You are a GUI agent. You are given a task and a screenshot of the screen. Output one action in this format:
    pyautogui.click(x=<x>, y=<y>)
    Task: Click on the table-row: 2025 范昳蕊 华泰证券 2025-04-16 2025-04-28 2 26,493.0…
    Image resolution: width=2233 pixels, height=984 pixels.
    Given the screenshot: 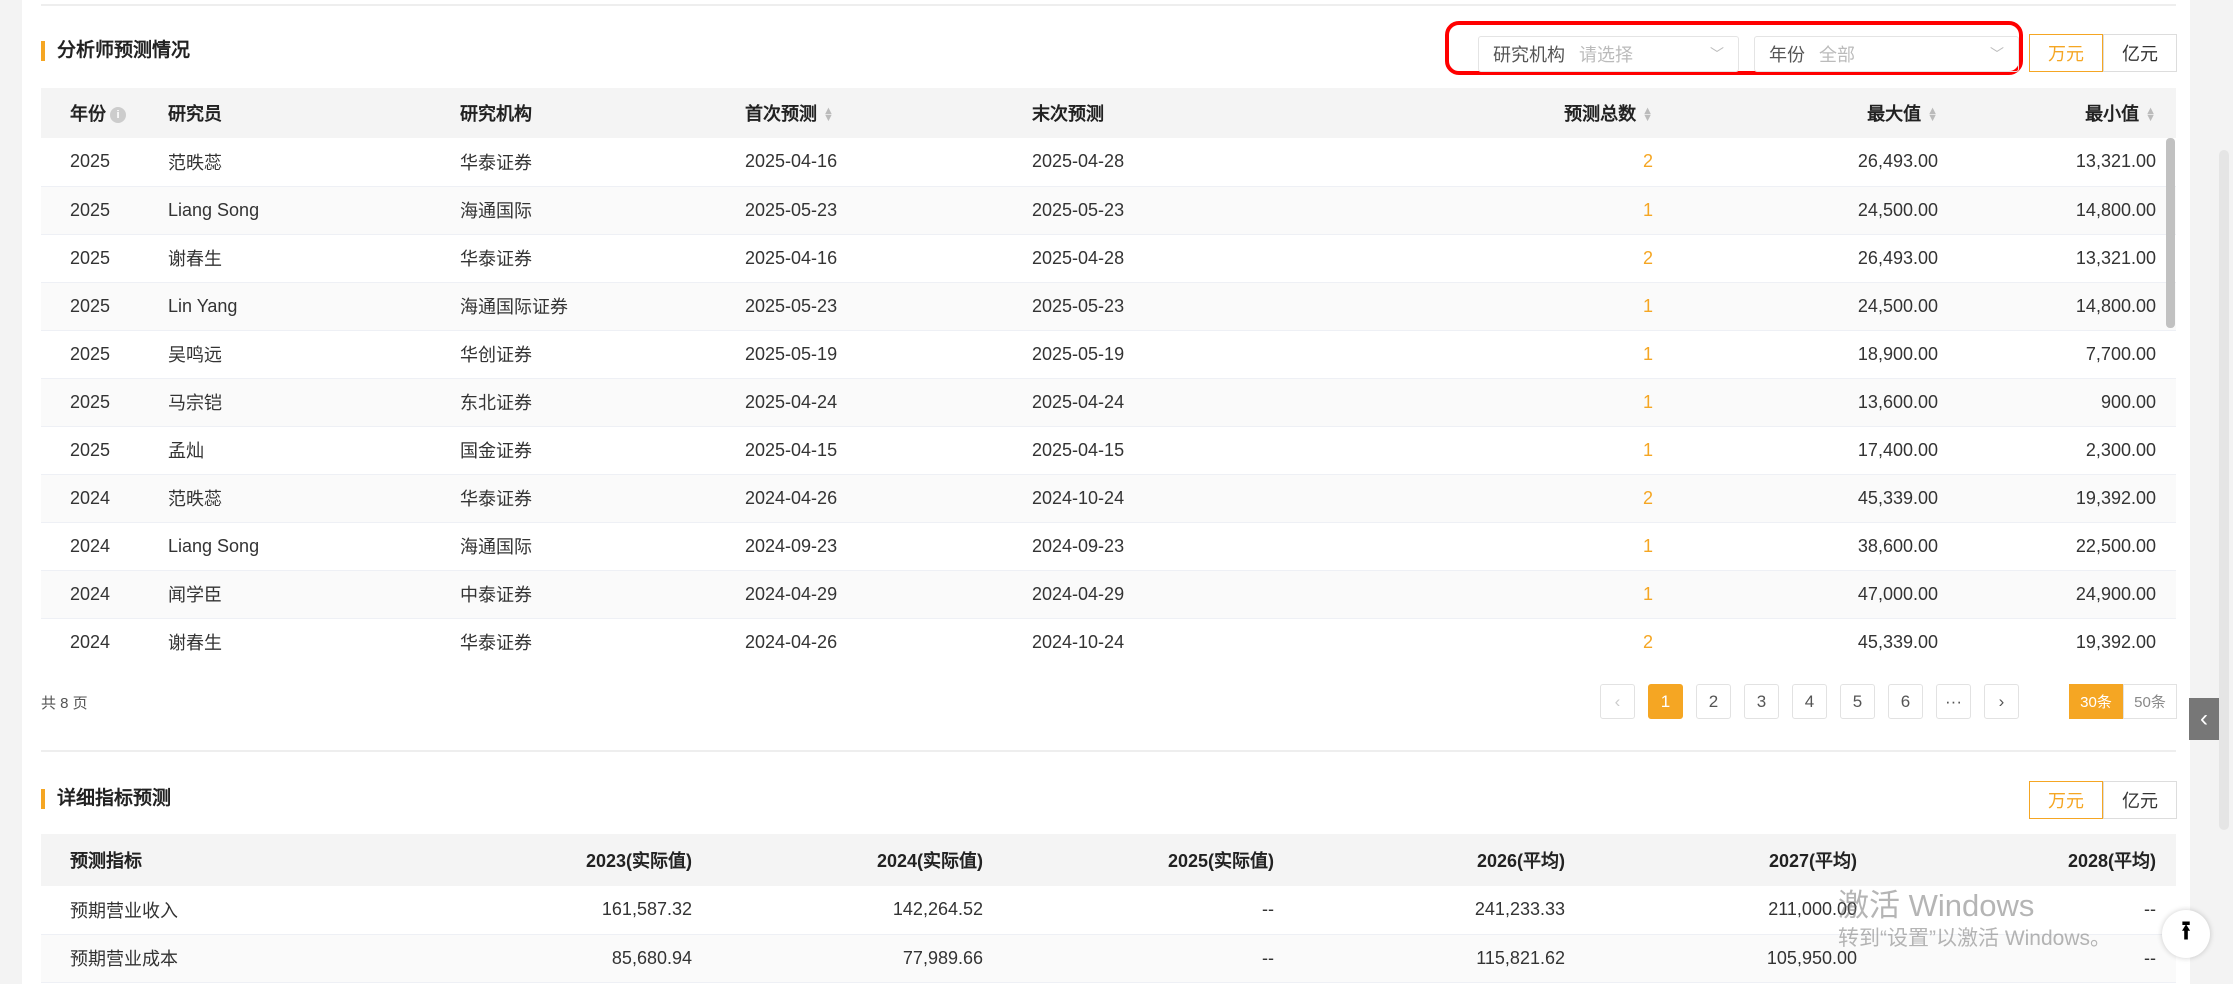 What is the action you would take?
    pyautogui.click(x=1108, y=162)
    